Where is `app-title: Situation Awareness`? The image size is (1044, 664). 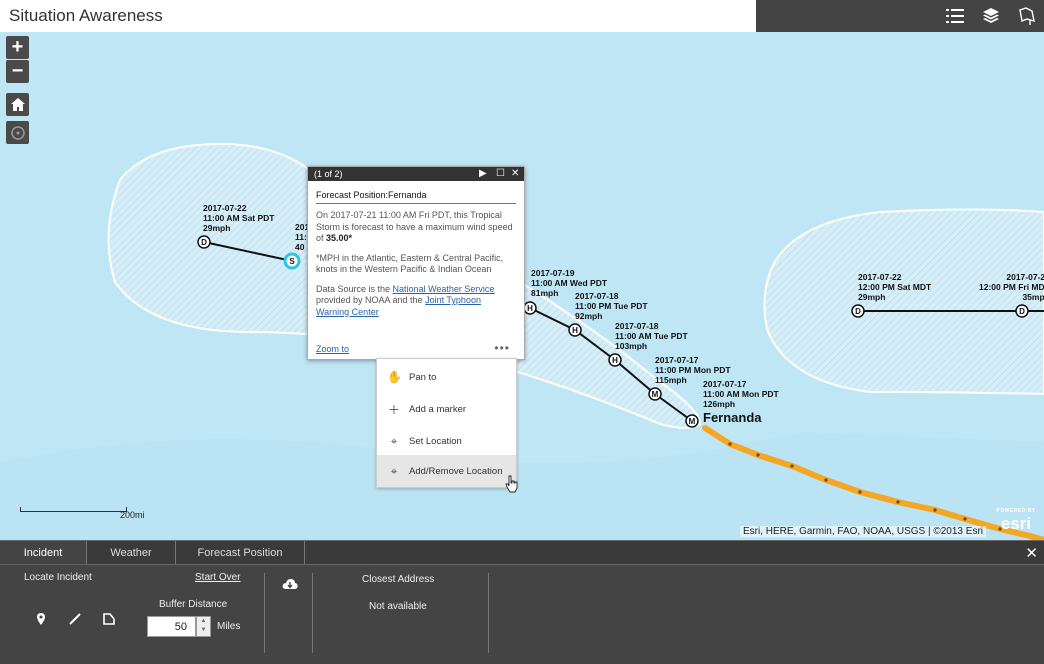 app-title: Situation Awareness is located at coordinates (86, 15).